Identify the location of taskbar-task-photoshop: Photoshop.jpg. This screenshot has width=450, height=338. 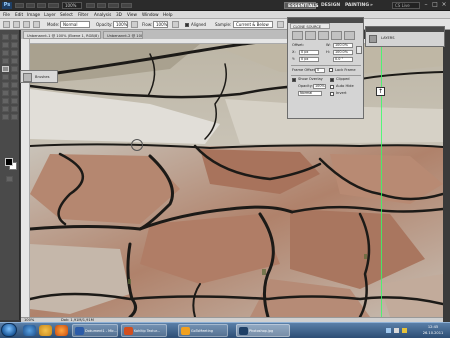
(263, 330).